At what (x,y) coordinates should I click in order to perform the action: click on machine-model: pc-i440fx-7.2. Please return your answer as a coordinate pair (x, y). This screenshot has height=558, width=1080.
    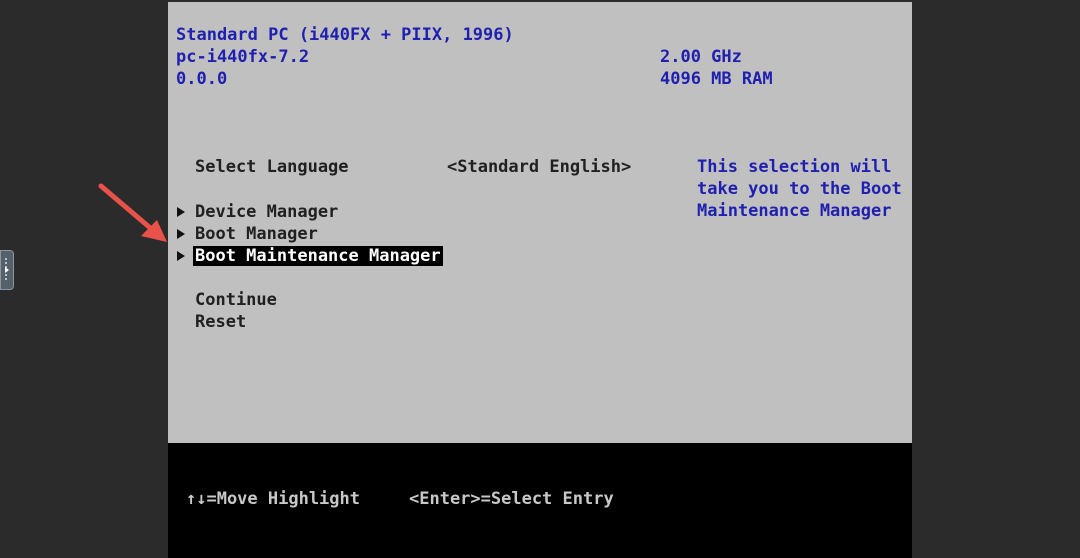
    Looking at the image, I should click on (243, 57).